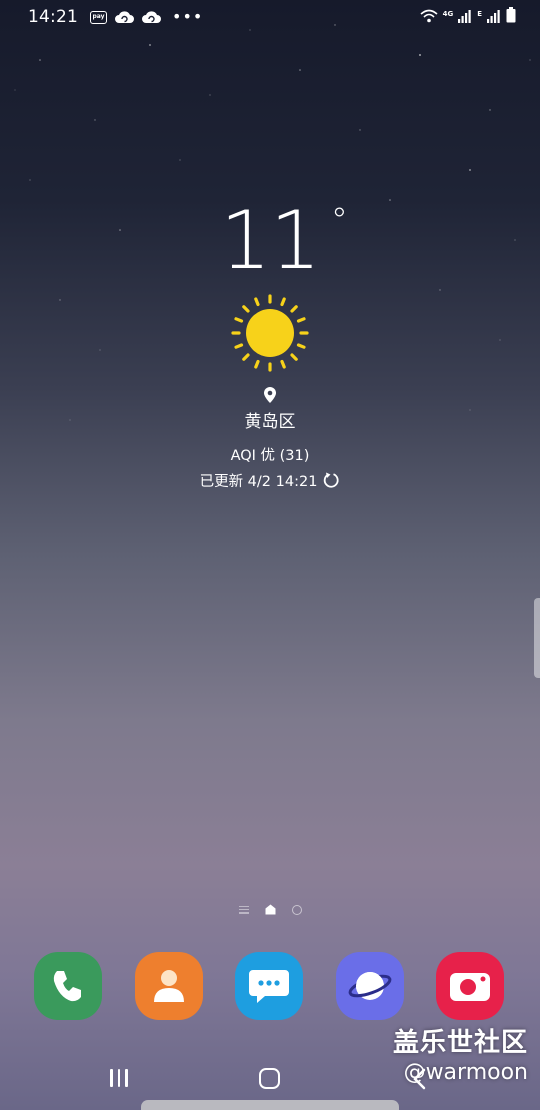 The image size is (540, 1110). I want to click on system-icons: 4G E, so click(468, 17).